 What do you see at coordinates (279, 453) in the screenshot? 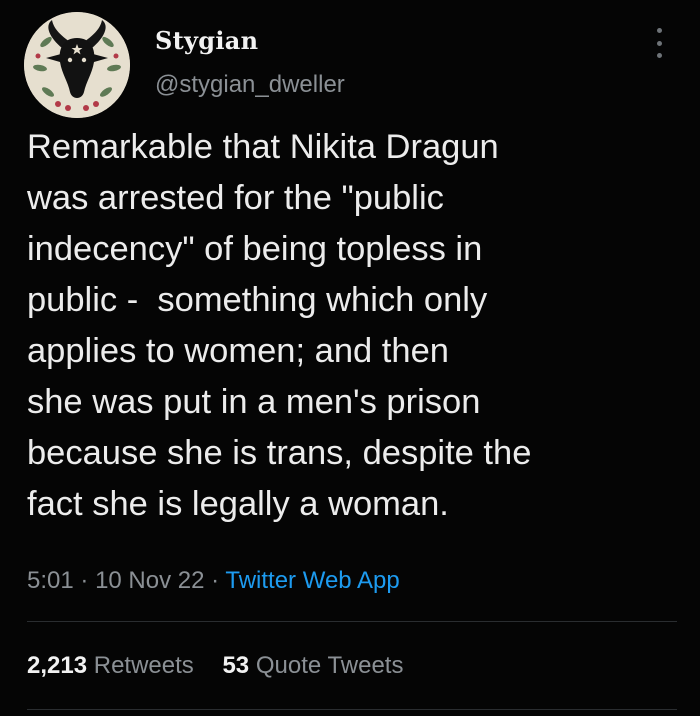
I see `tweet-text-line: because she is trans, despite the` at bounding box center [279, 453].